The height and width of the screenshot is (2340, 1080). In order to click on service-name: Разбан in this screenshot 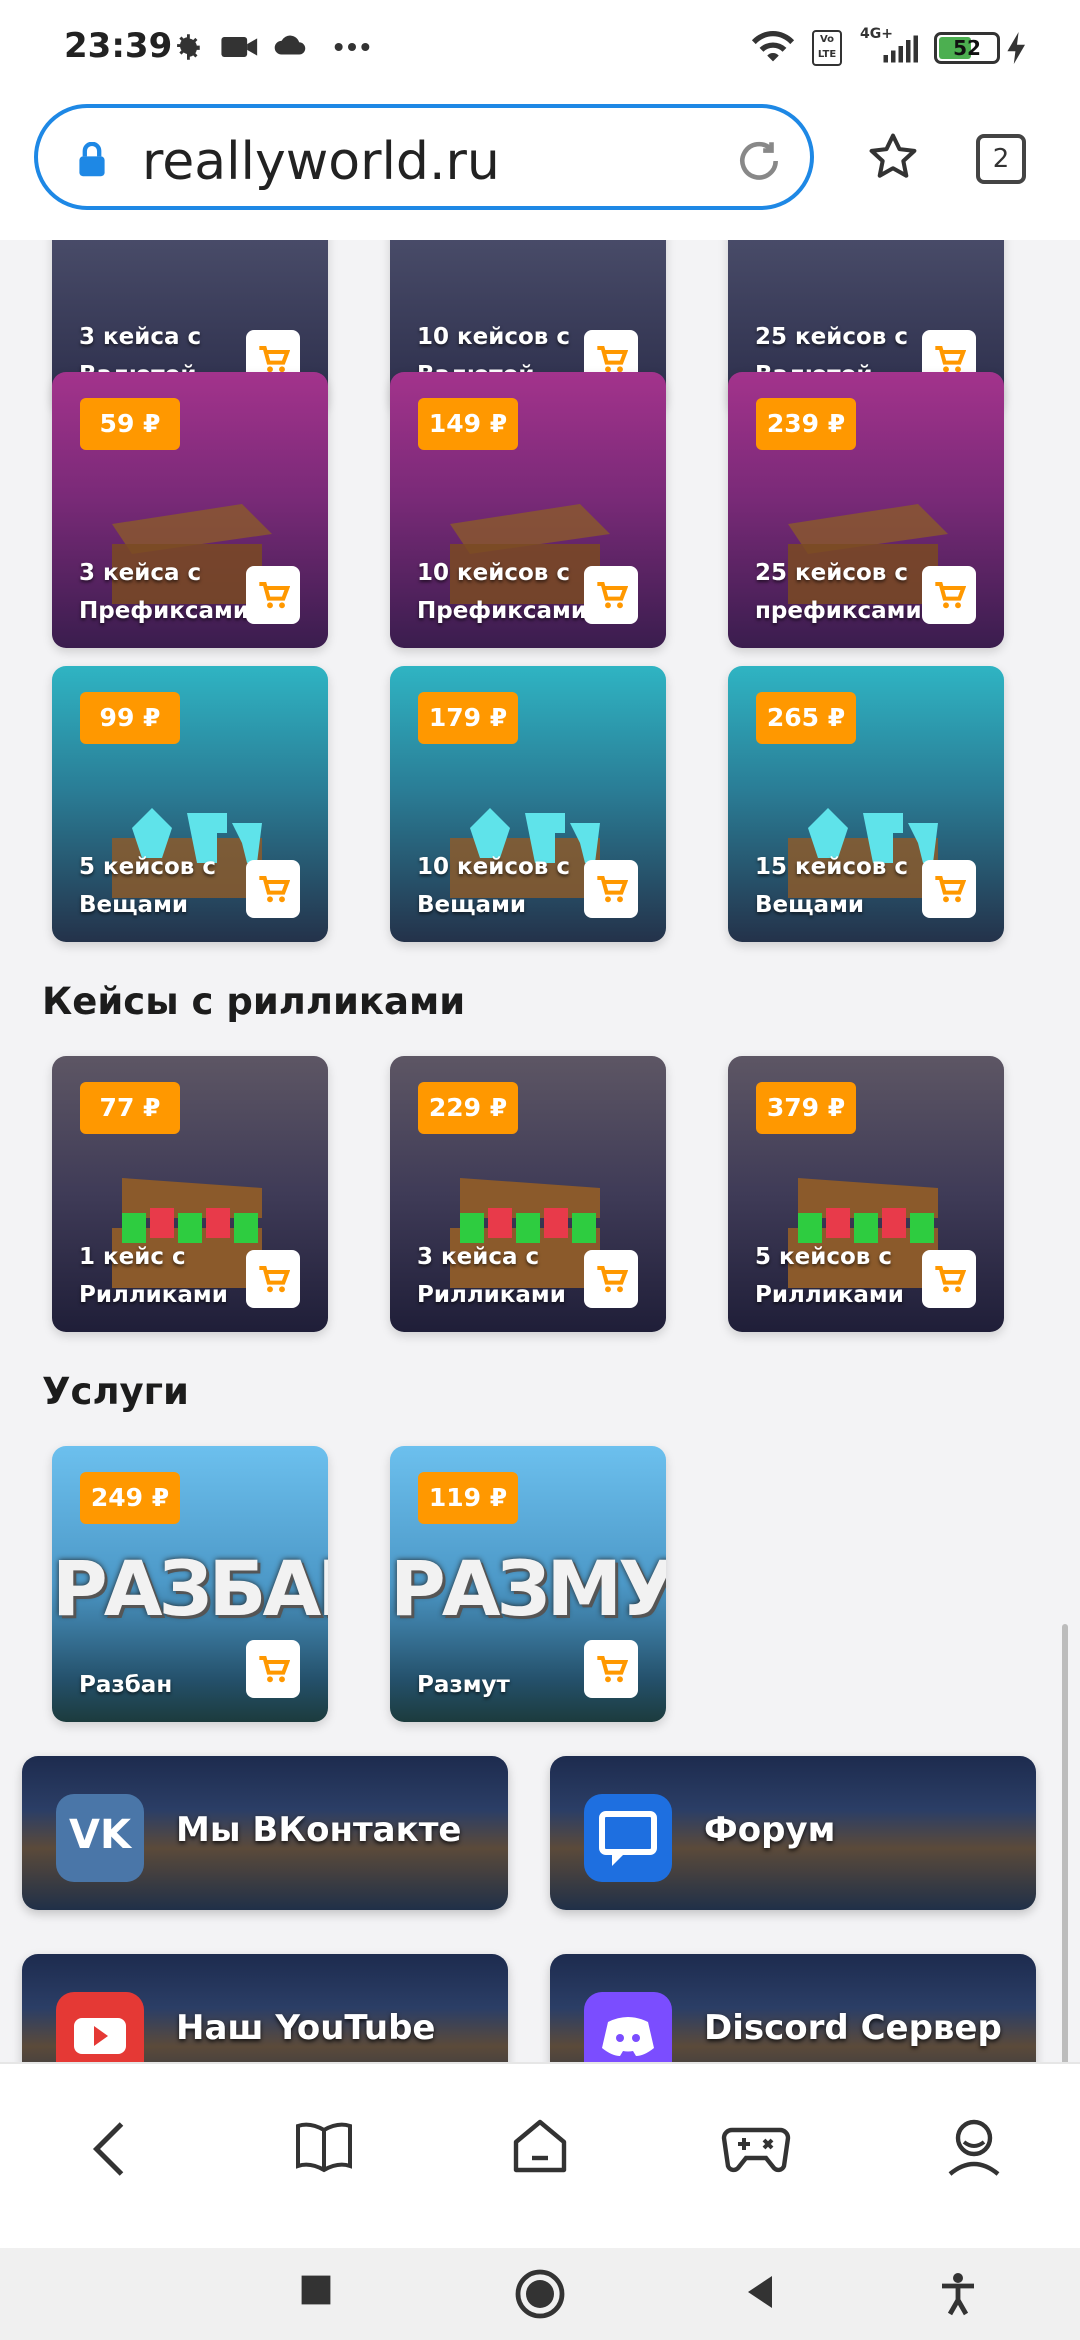, I will do `click(126, 1685)`.